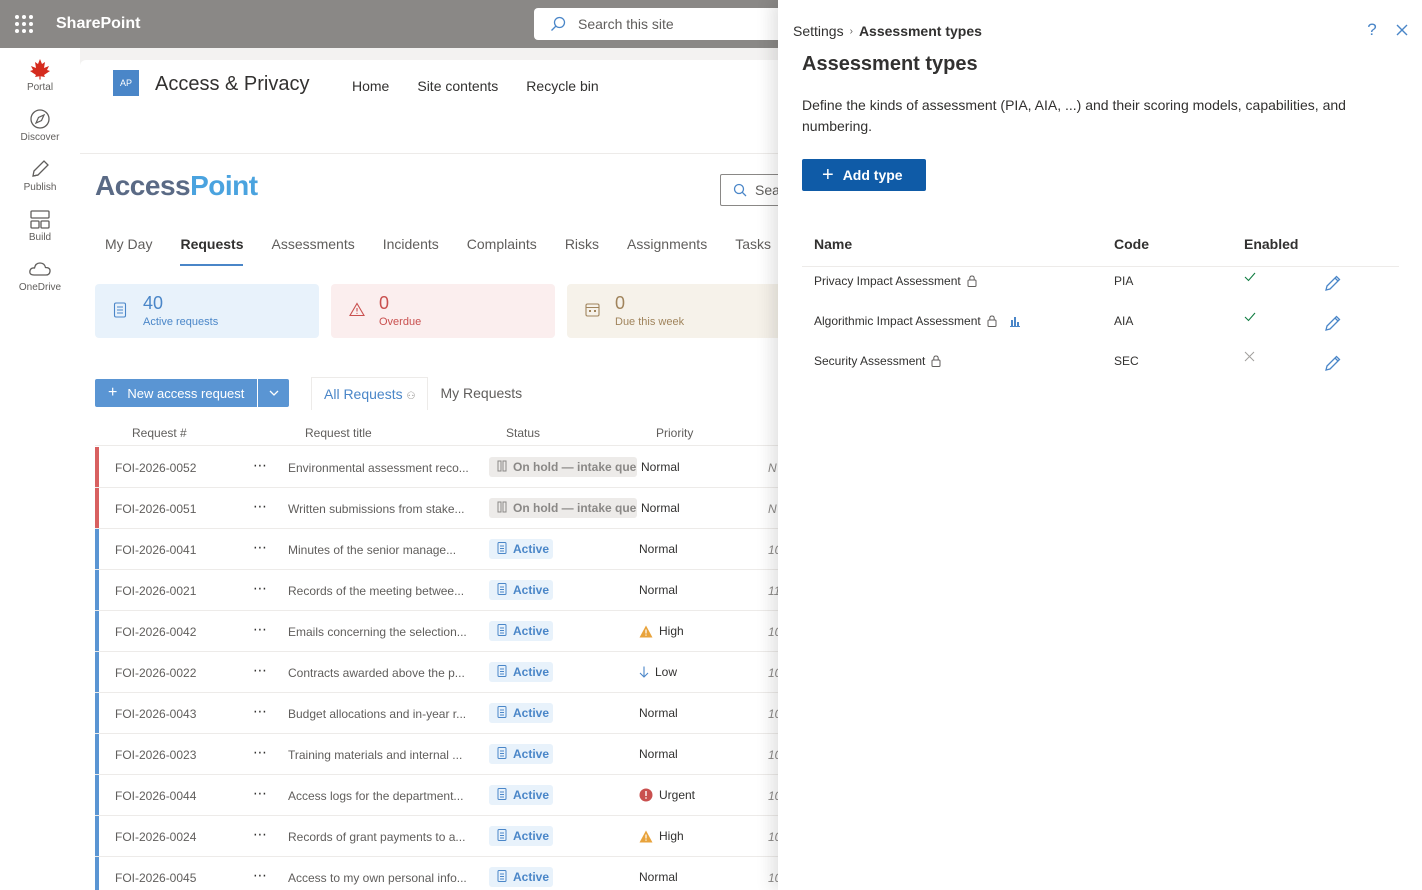 The image size is (1422, 890). I want to click on tab-my-day: My Day, so click(128, 251).